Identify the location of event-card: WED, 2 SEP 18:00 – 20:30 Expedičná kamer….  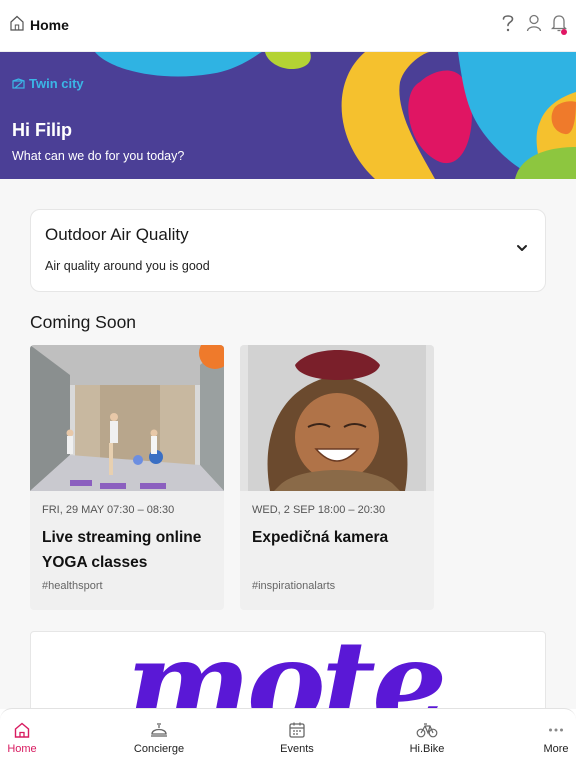
(337, 477).